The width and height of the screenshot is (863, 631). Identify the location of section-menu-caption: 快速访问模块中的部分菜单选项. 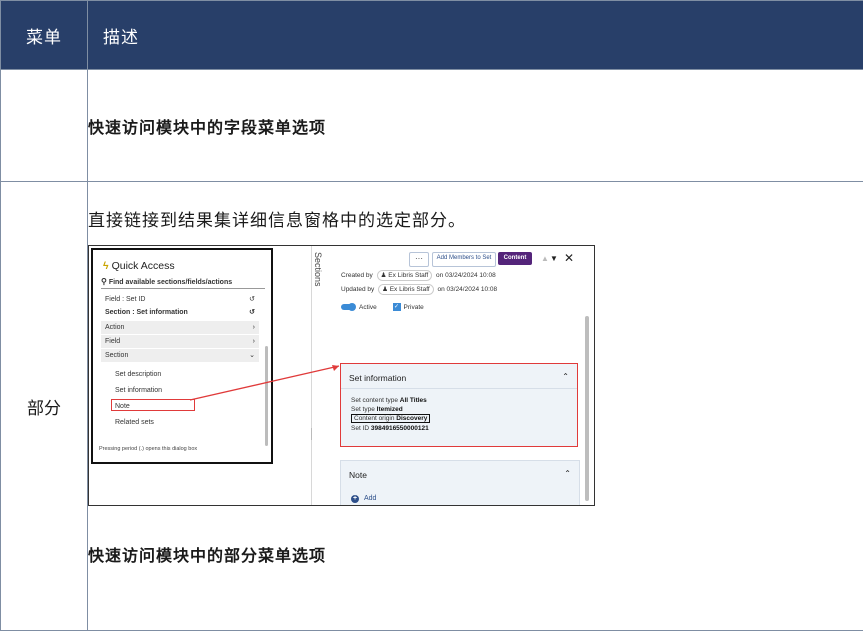
(475, 554).